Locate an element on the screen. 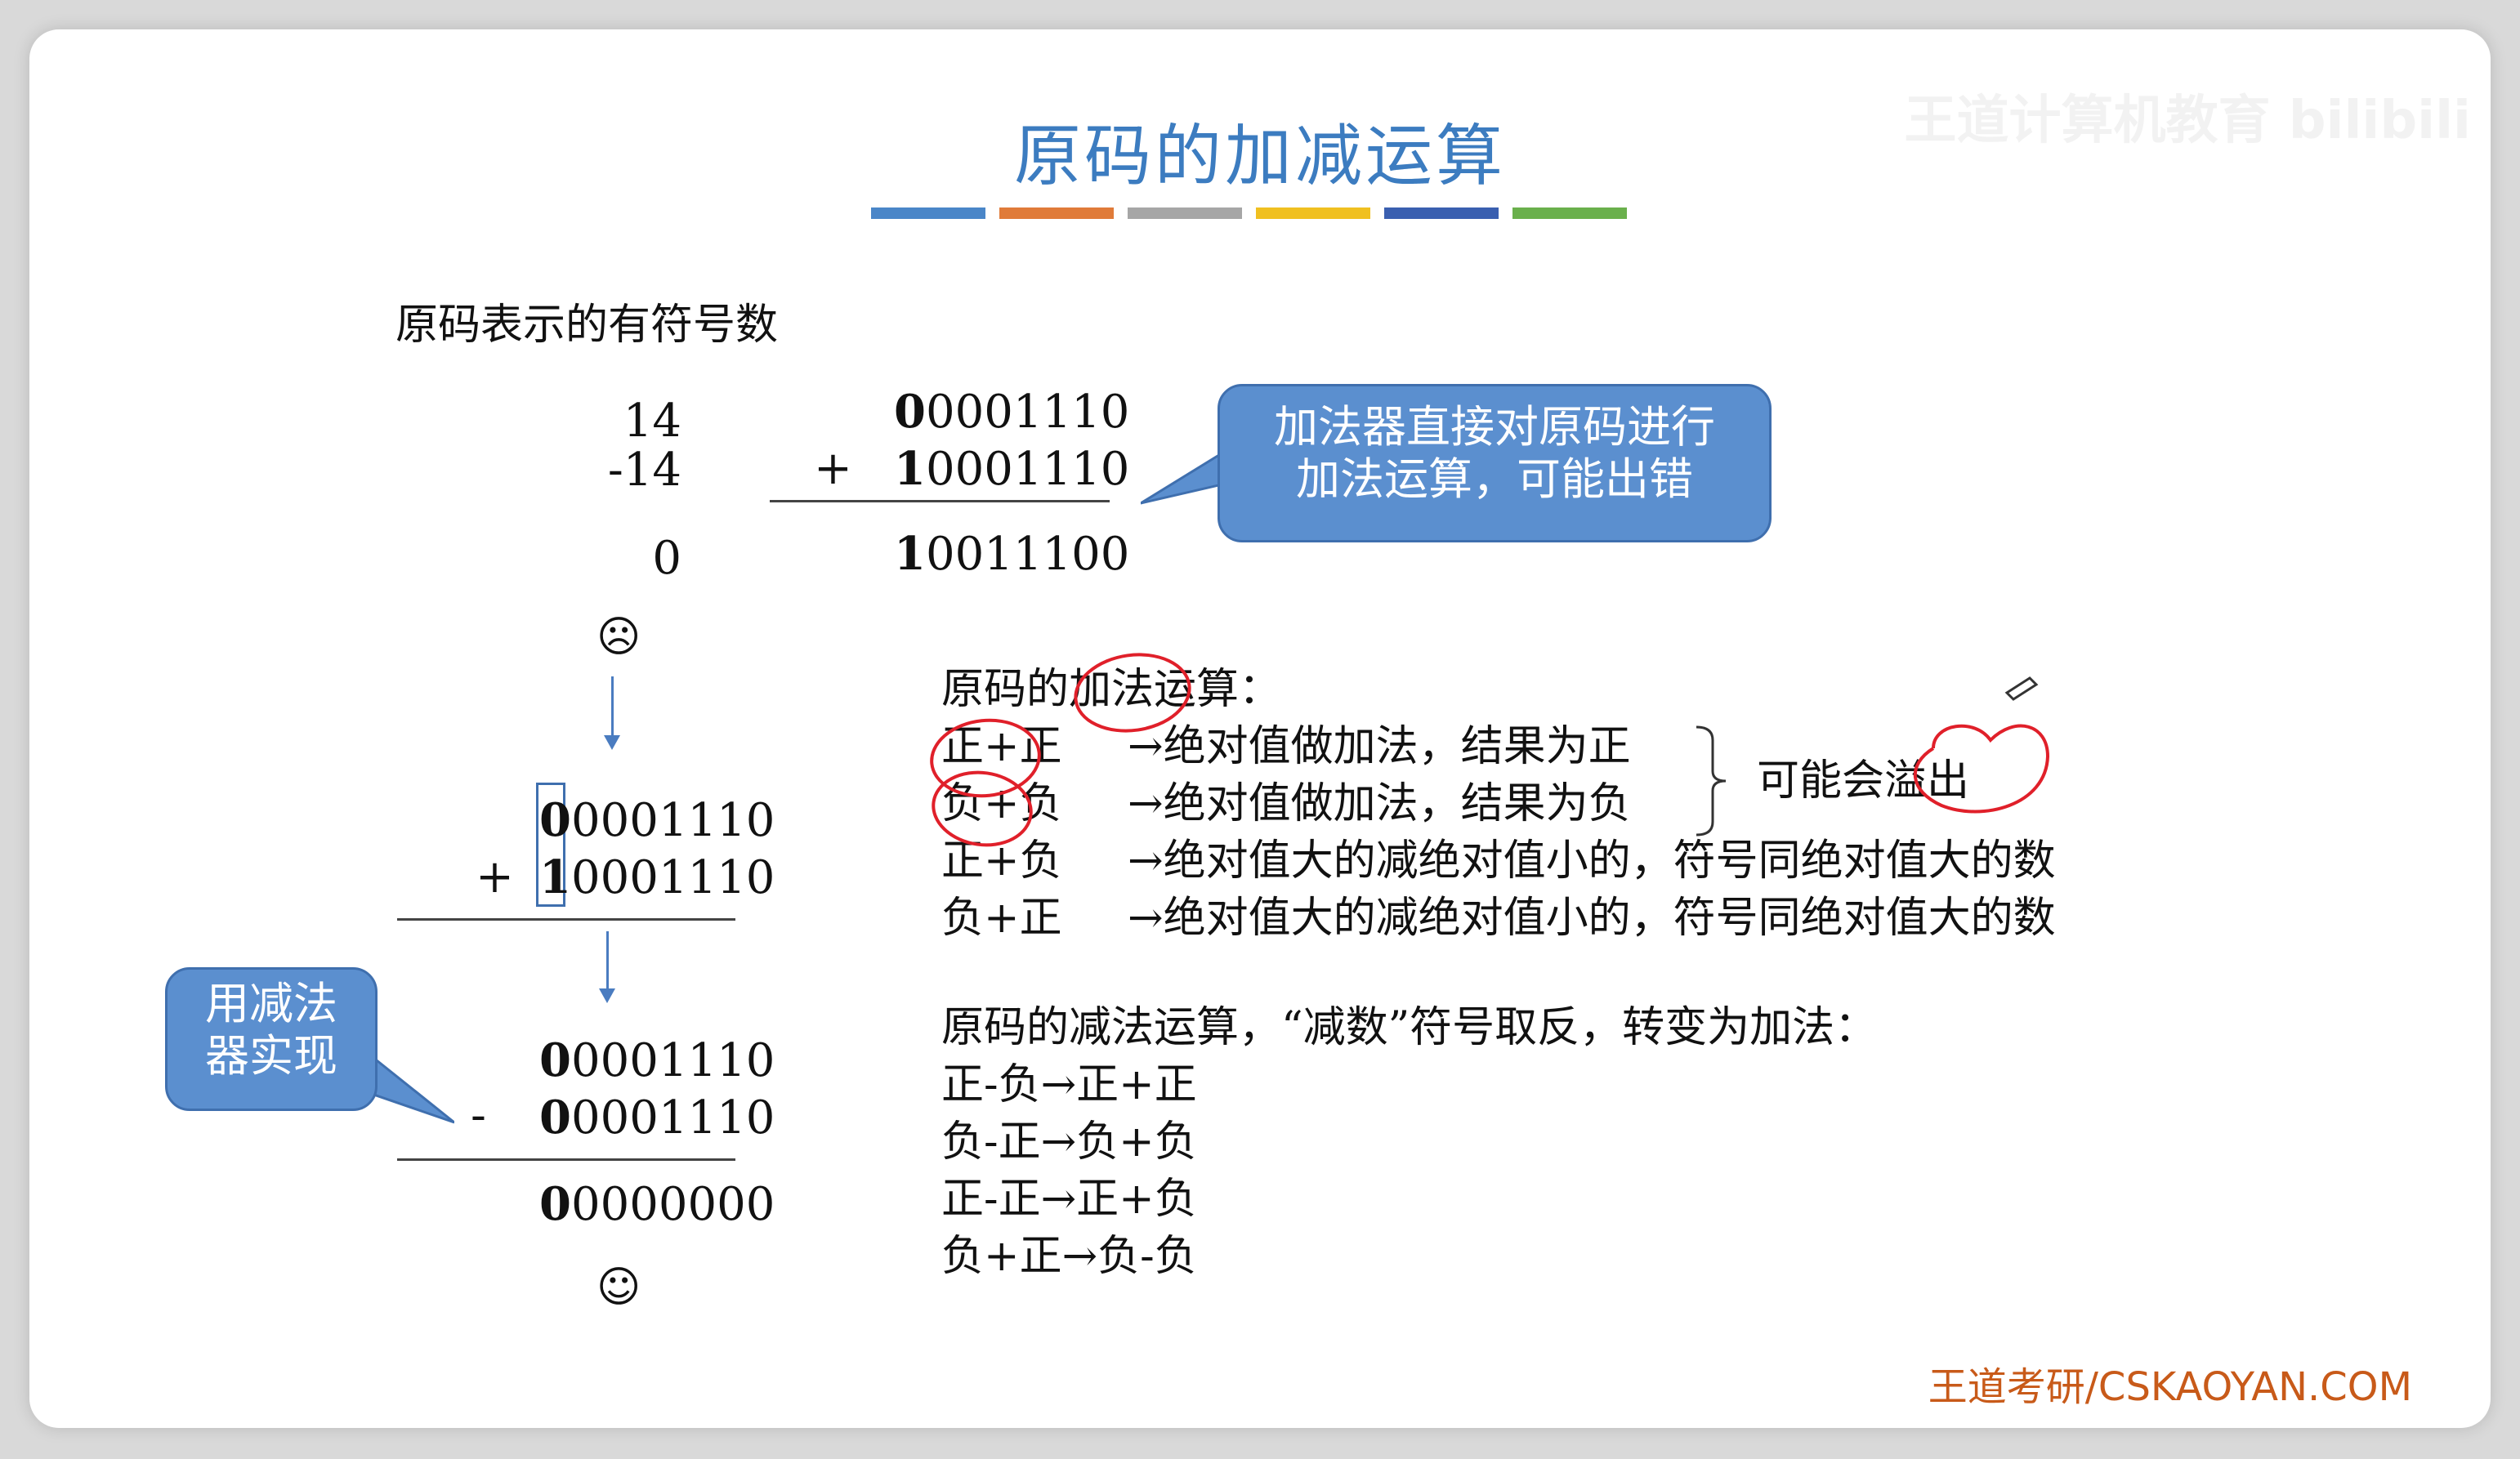 This screenshot has height=1459, width=2520. red-annotations is located at coordinates (1490, 750).